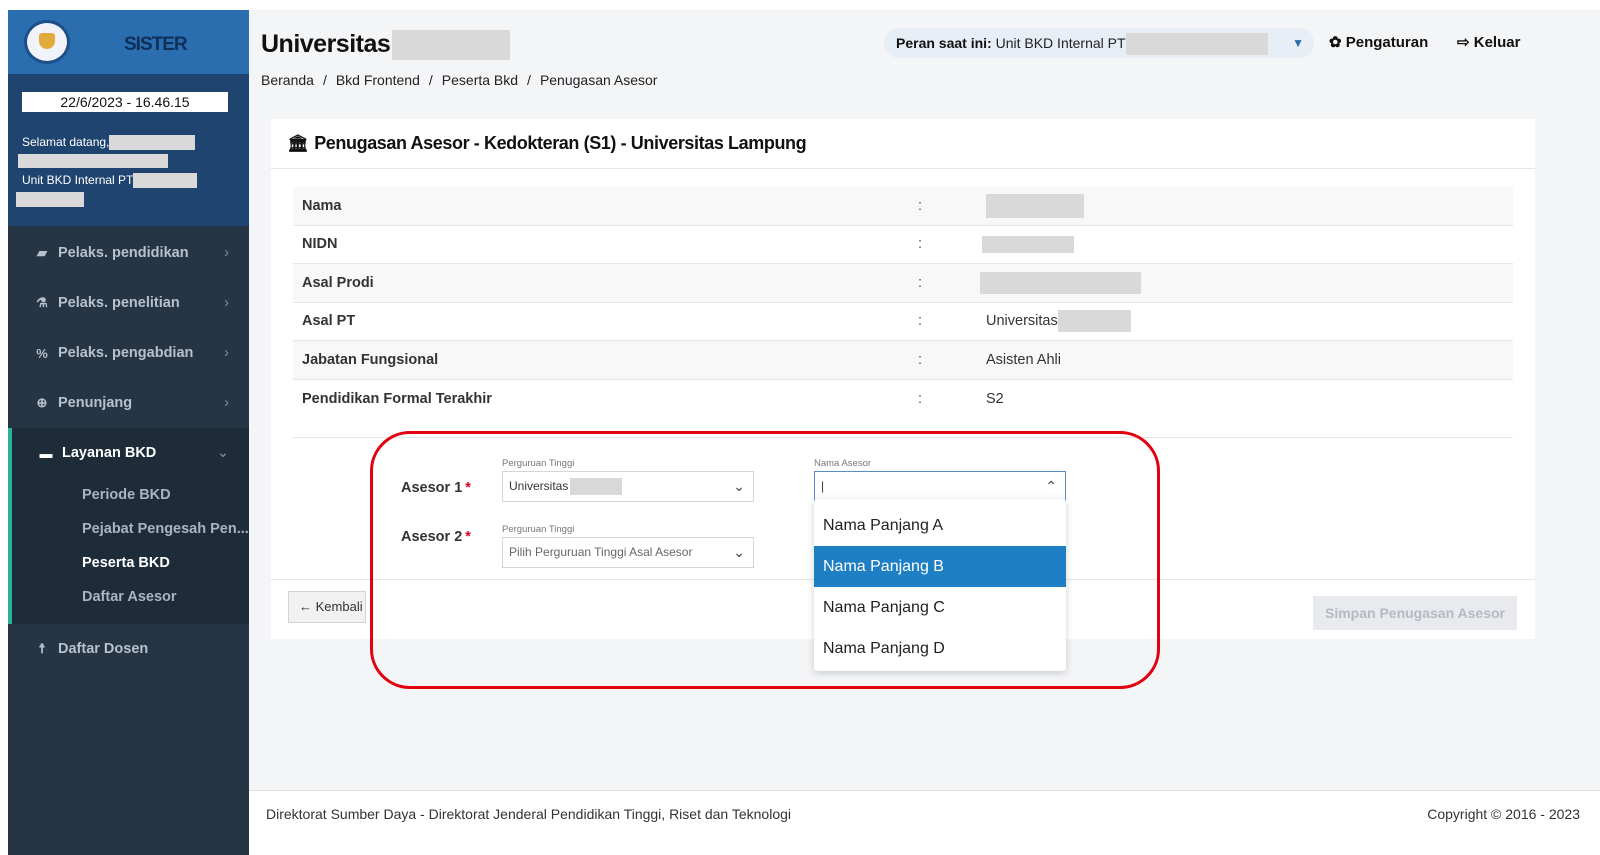 The height and width of the screenshot is (855, 1600). I want to click on breadcrumb-current: Penugasan Asesor, so click(598, 80).